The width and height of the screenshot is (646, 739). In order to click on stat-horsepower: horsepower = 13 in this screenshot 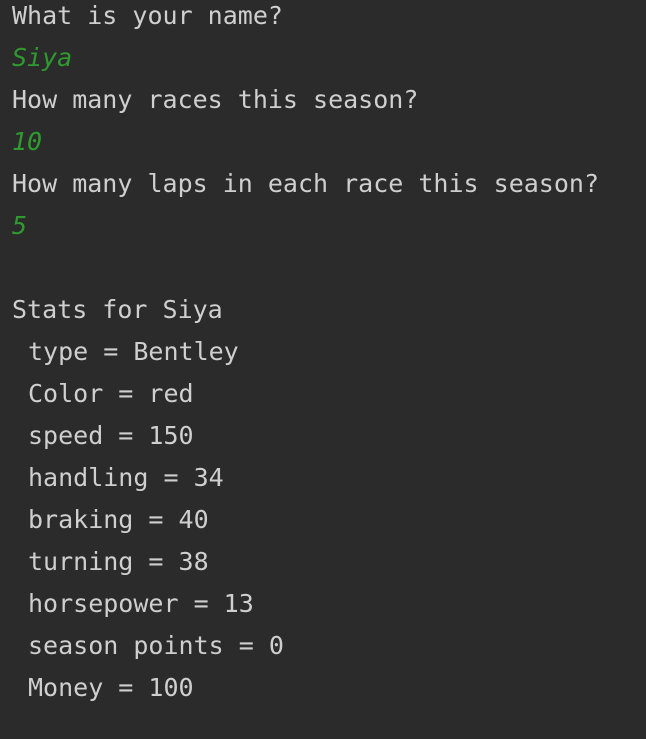, I will do `click(141, 603)`.